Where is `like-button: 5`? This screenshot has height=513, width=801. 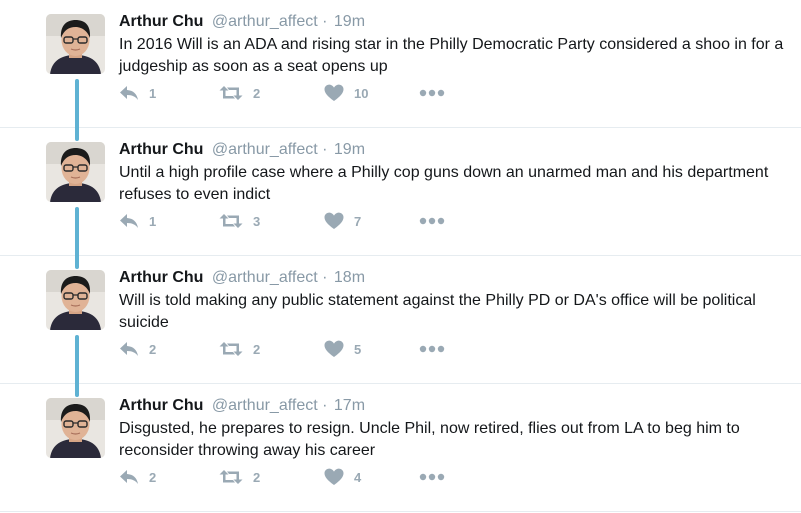 like-button: 5 is located at coordinates (342, 349).